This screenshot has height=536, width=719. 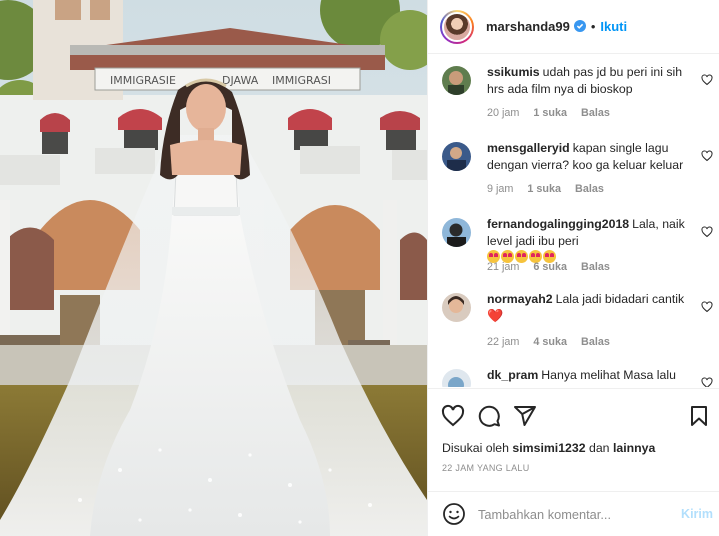 I want to click on comment-username: mensgalleryid, so click(x=528, y=148).